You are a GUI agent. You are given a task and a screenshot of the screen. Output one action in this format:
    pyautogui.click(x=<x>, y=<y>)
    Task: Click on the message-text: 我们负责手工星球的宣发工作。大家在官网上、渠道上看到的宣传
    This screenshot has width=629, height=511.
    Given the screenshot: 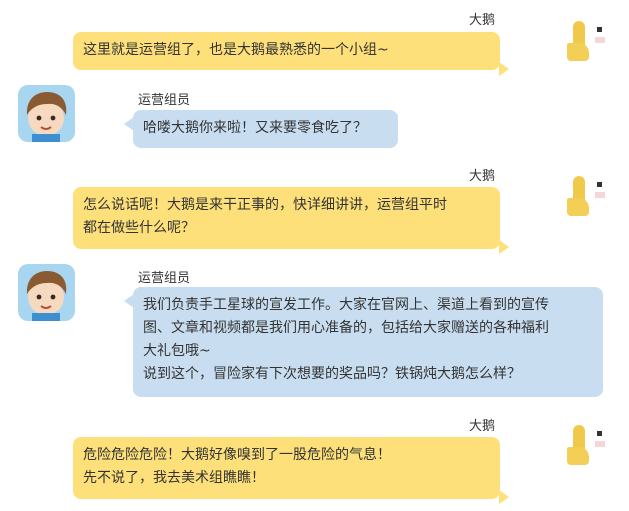 What is the action you would take?
    pyautogui.click(x=346, y=305)
    